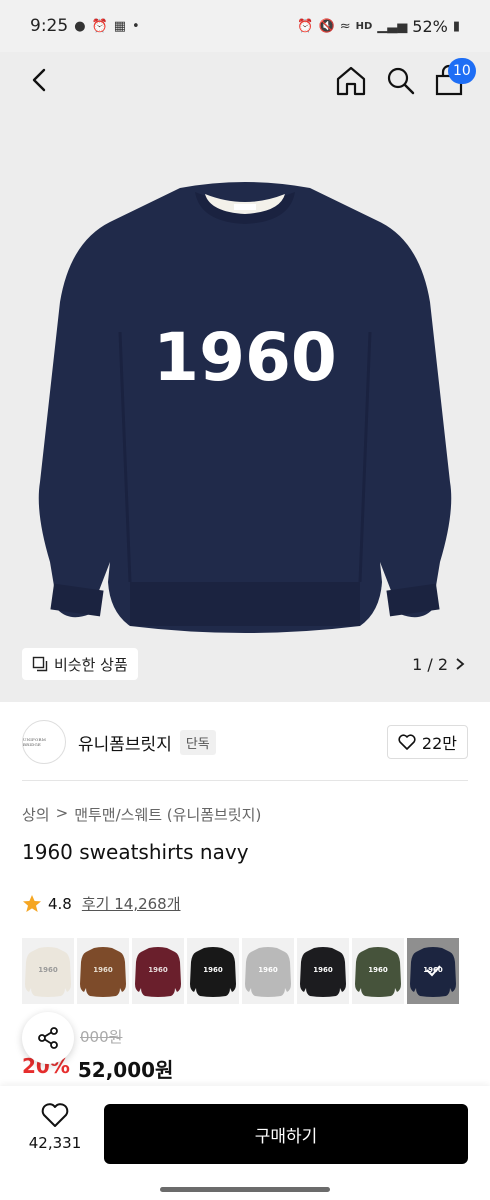 The width and height of the screenshot is (490, 1200). Describe the element at coordinates (197, 742) in the screenshot. I see `exclusive-badge: 단독` at that location.